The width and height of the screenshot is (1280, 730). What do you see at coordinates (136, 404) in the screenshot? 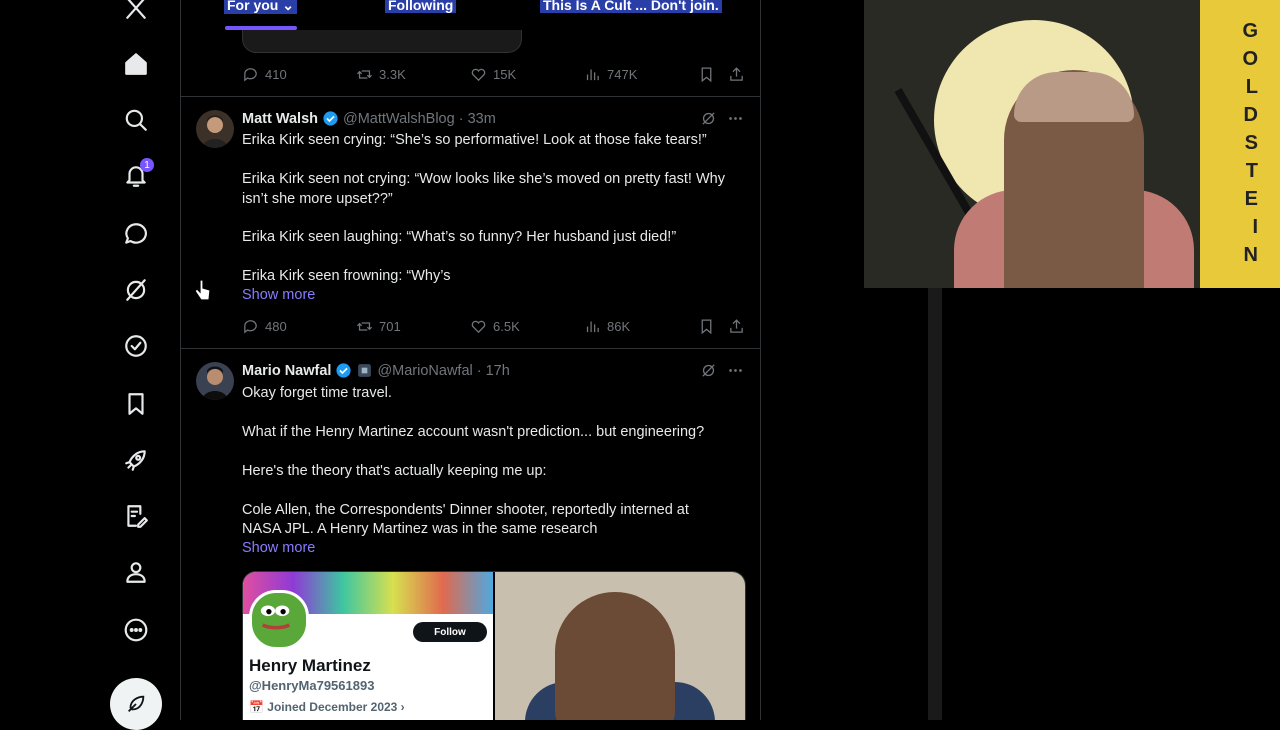
I see `bookmarks-icon` at bounding box center [136, 404].